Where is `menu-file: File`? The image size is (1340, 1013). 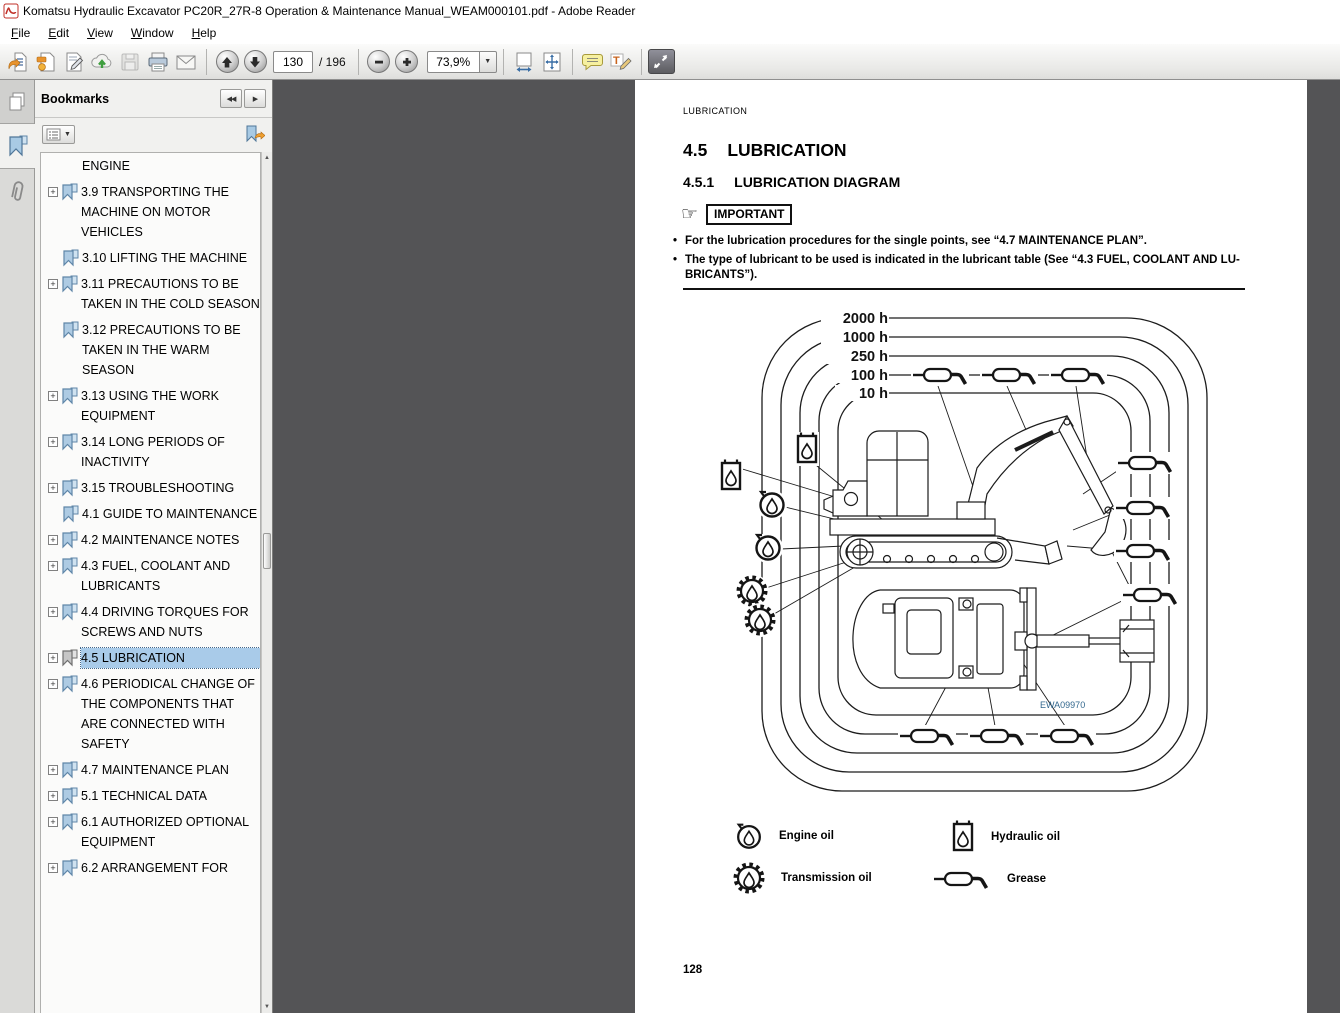
menu-file: File is located at coordinates (20, 33).